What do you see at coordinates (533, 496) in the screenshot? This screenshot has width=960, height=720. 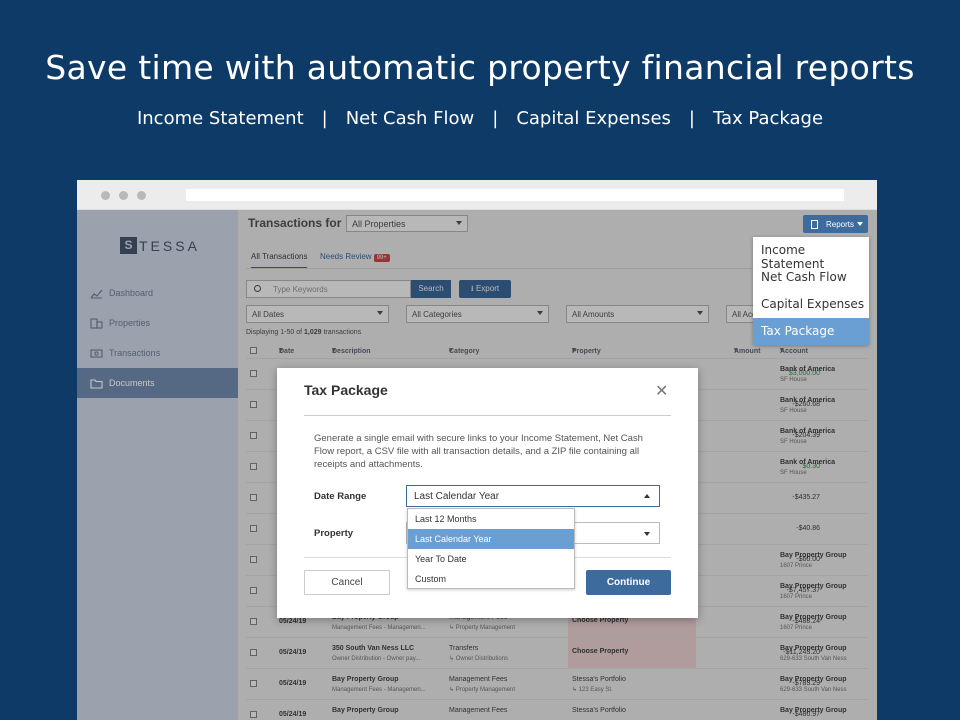 I see `date-range-select: Last Calendar Year` at bounding box center [533, 496].